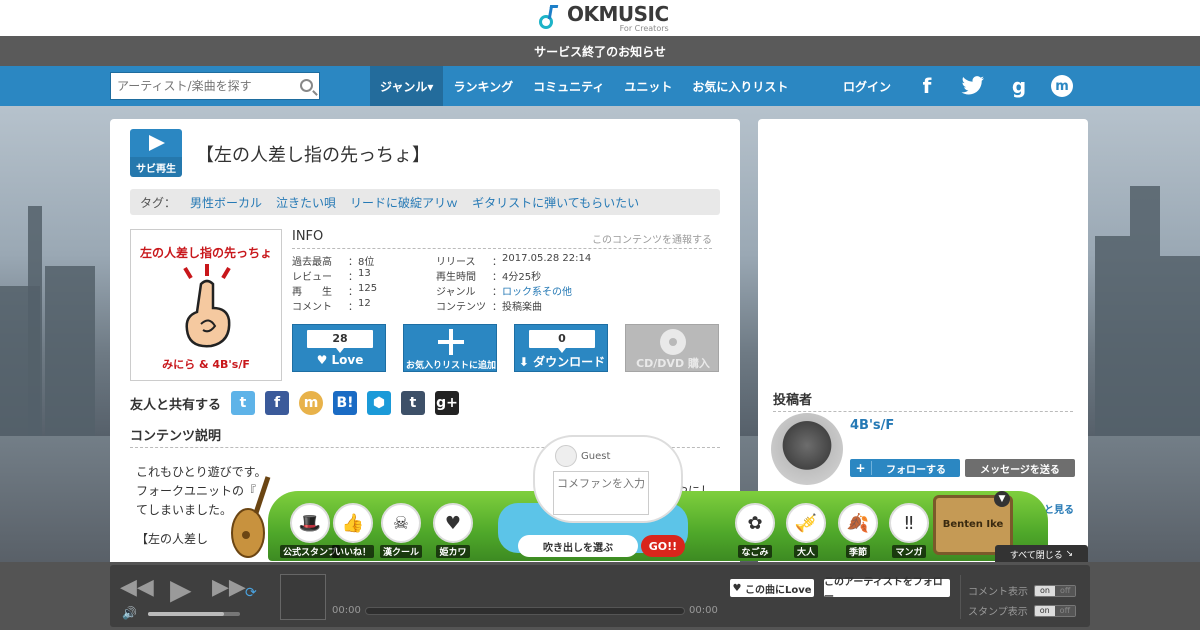  Describe the element at coordinates (618, 13) in the screenshot. I see `logo-name: OKMUSIC` at that location.